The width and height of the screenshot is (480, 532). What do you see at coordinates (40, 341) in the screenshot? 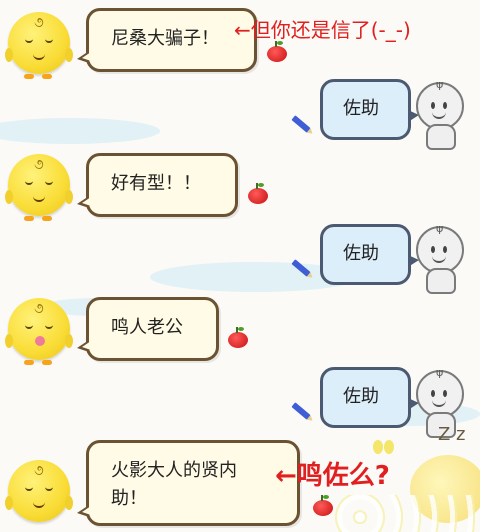
I see `tongue-icon` at bounding box center [40, 341].